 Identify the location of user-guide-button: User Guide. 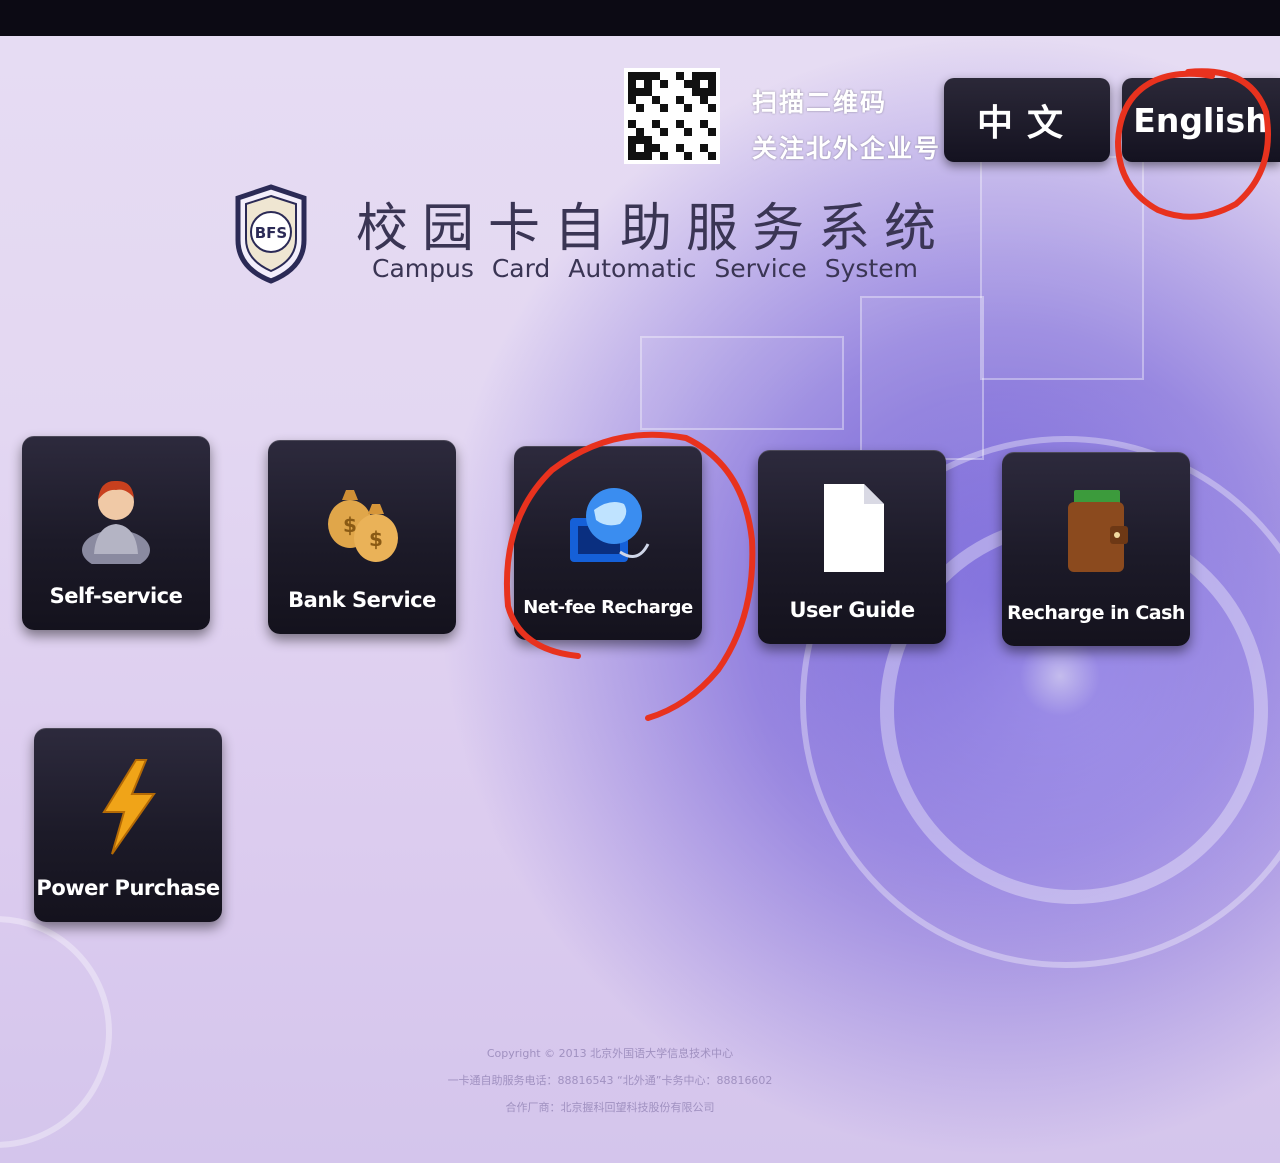
(852, 547).